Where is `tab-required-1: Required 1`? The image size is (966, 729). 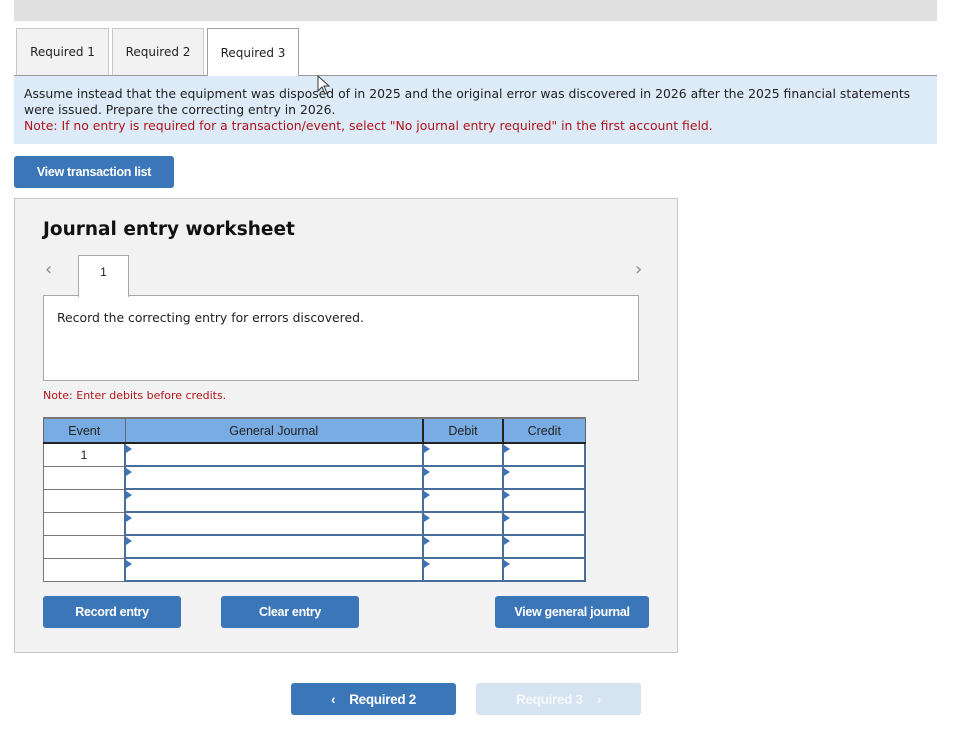
tab-required-1: Required 1 is located at coordinates (62, 51).